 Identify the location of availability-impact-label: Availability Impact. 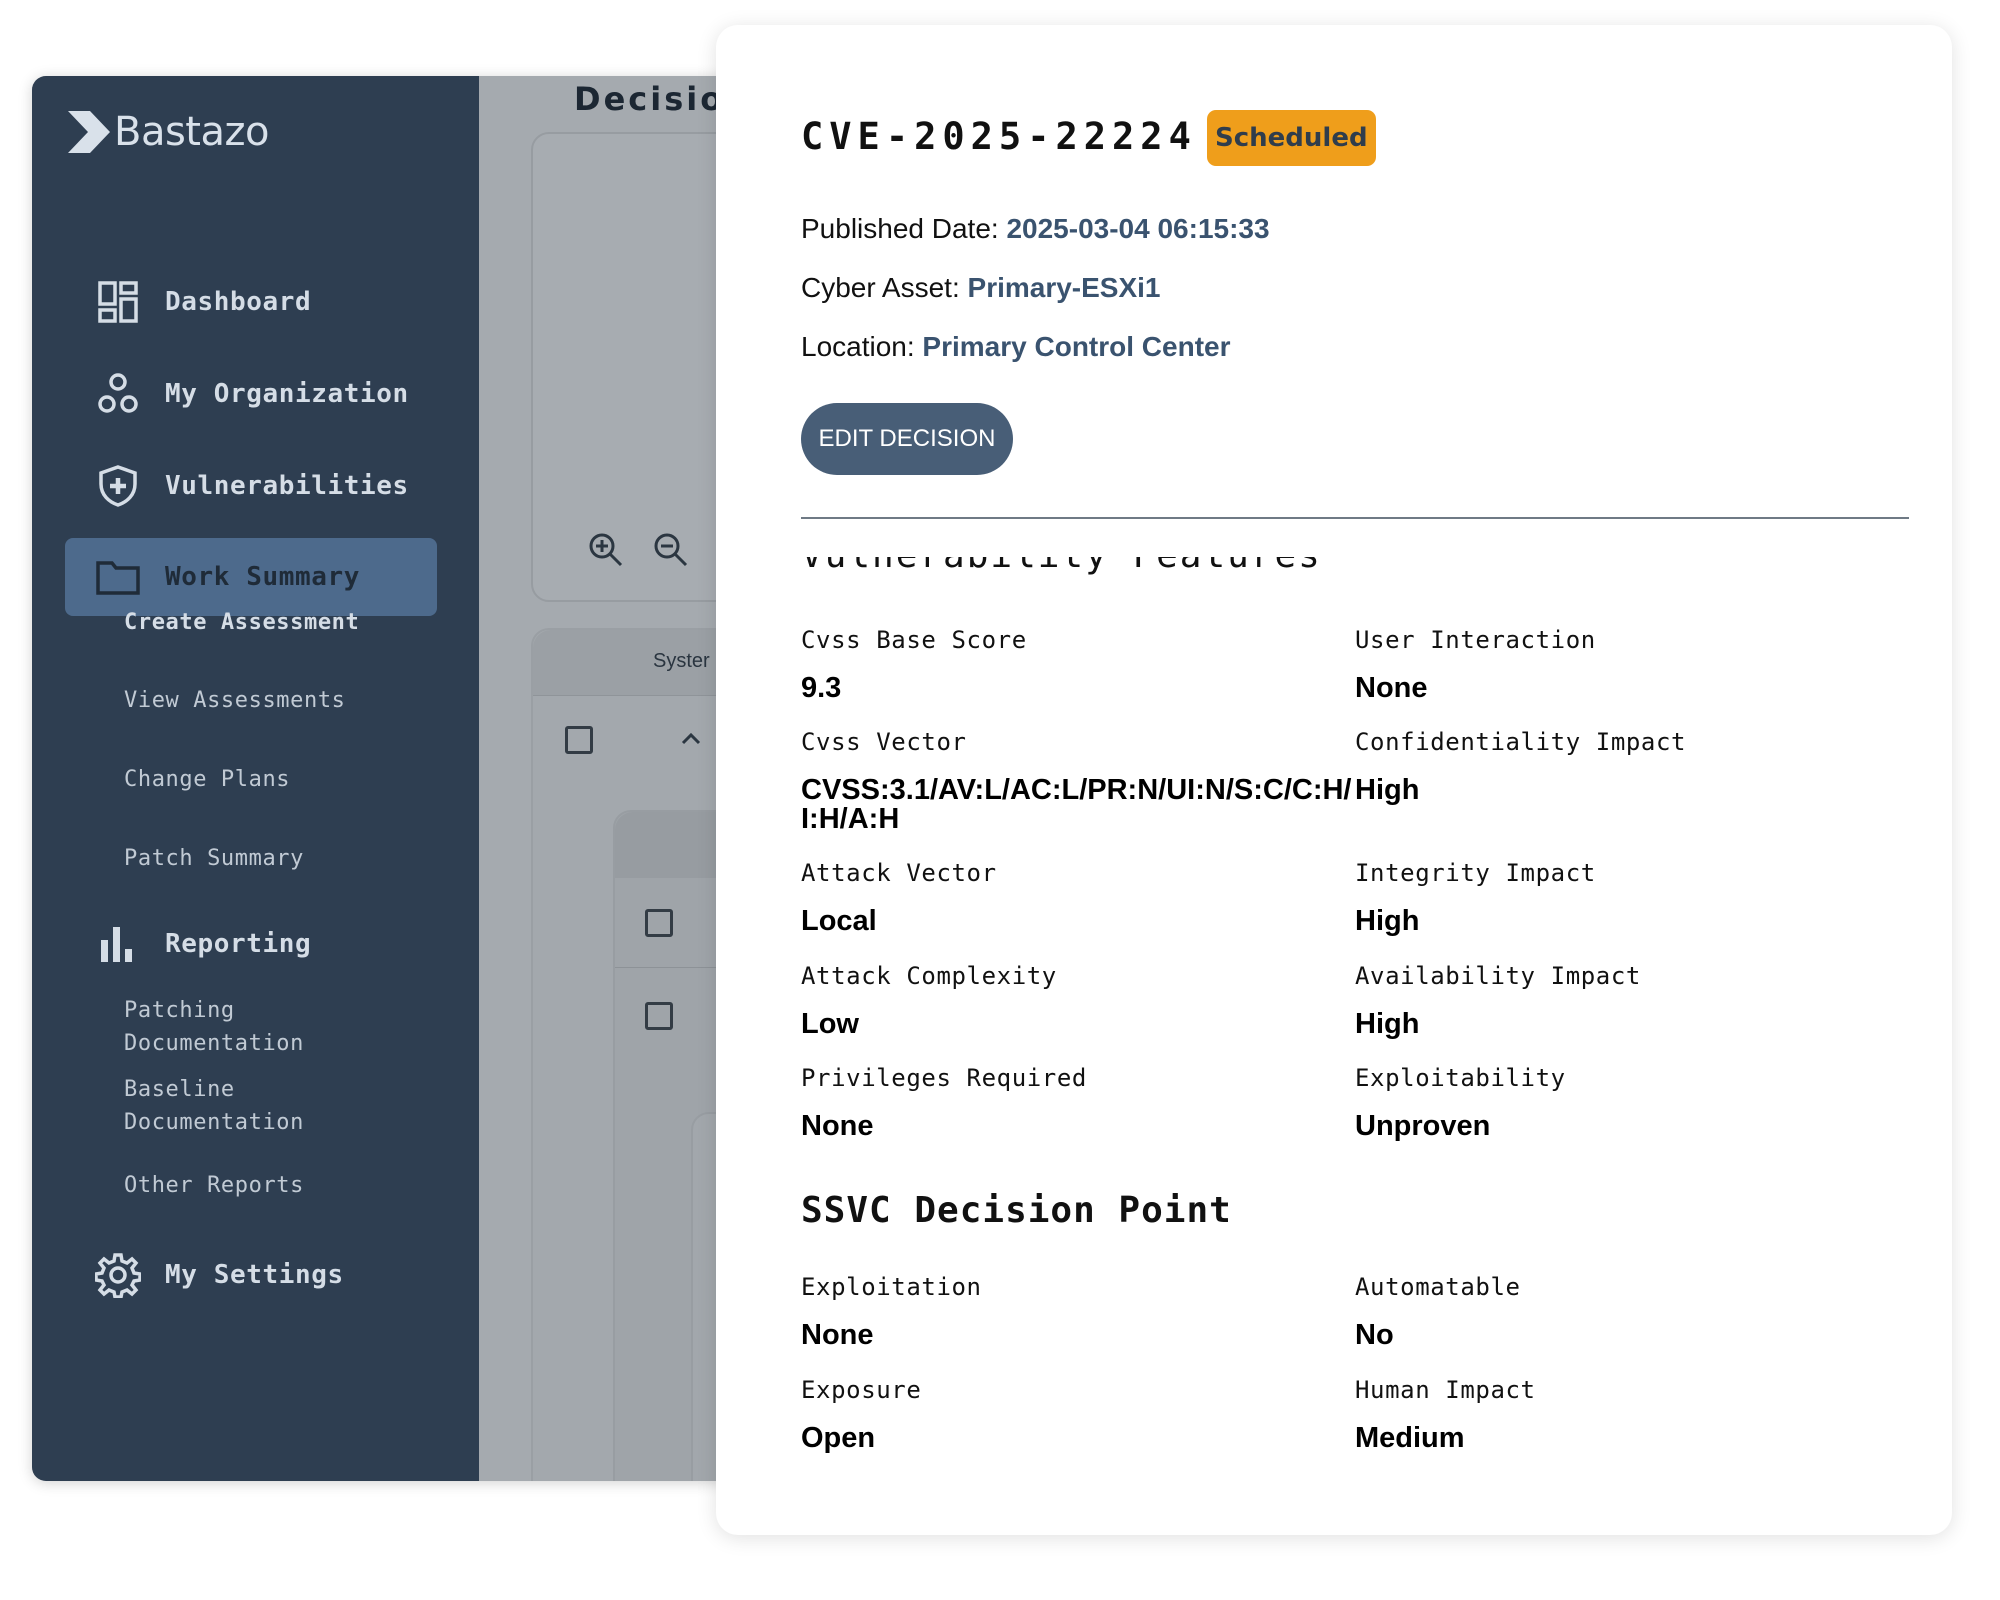
(1498, 976).